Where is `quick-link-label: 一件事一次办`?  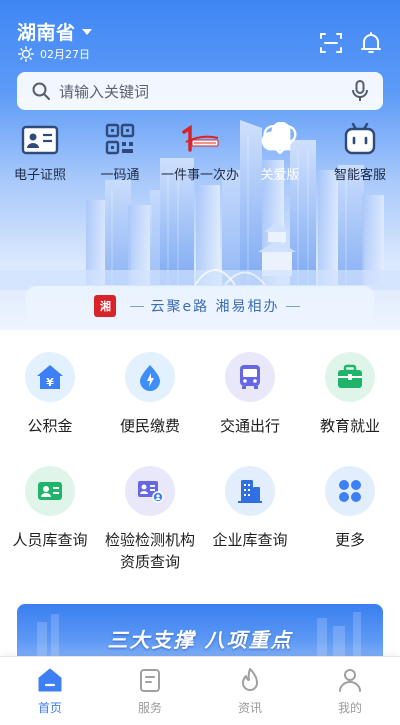
quick-link-label: 一件事一次办 is located at coordinates (199, 175).